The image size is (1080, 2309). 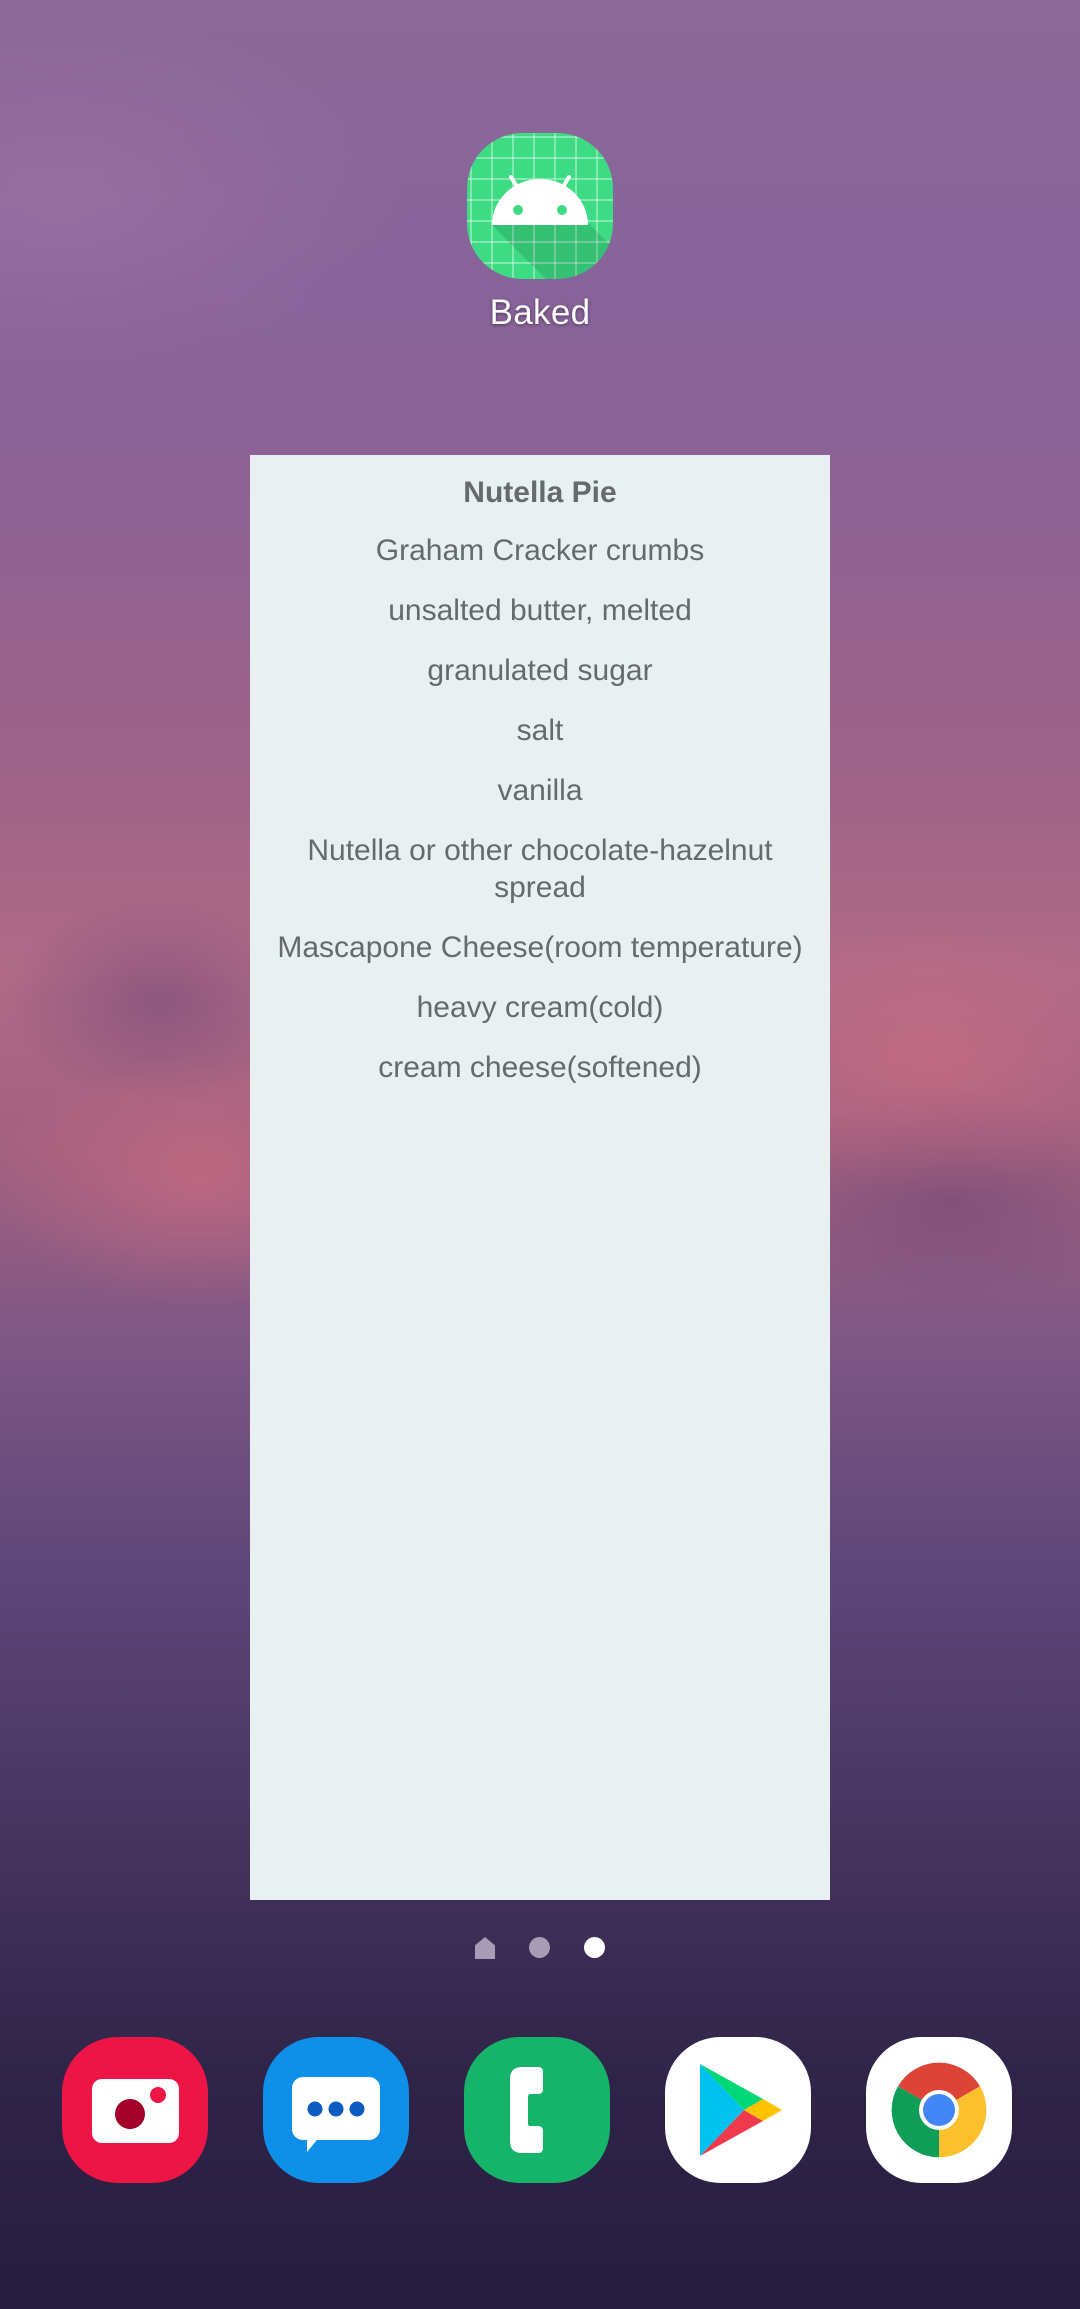 What do you see at coordinates (540, 492) in the screenshot?
I see `recipe-title: Nutella Pie` at bounding box center [540, 492].